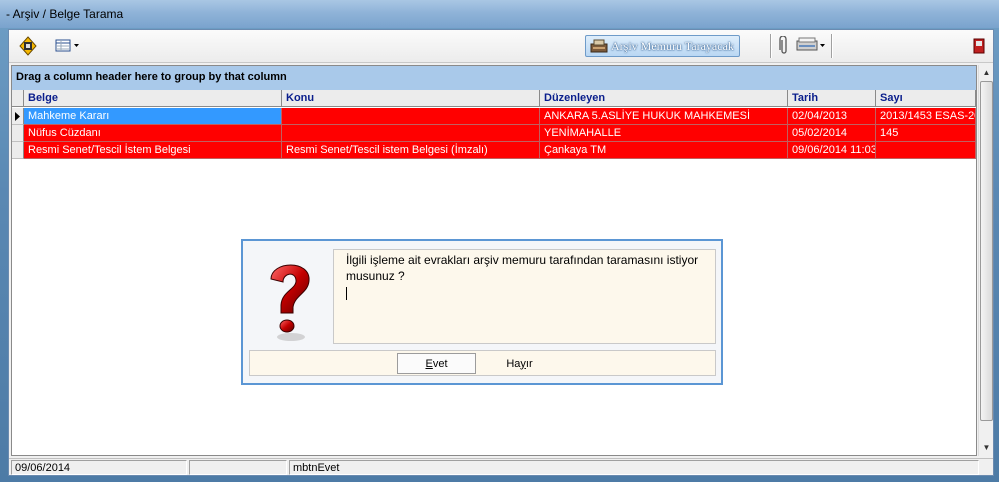  I want to click on status-bar: 09/06/2014 mbtnEvet, so click(501, 466).